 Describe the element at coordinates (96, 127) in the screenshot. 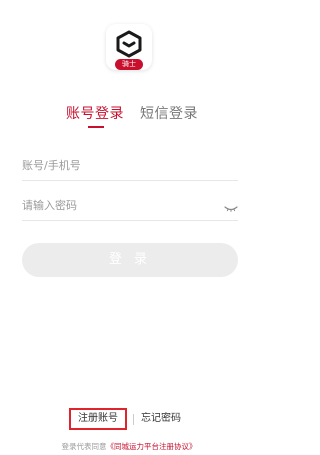

I see `active-tab-indicator` at that location.